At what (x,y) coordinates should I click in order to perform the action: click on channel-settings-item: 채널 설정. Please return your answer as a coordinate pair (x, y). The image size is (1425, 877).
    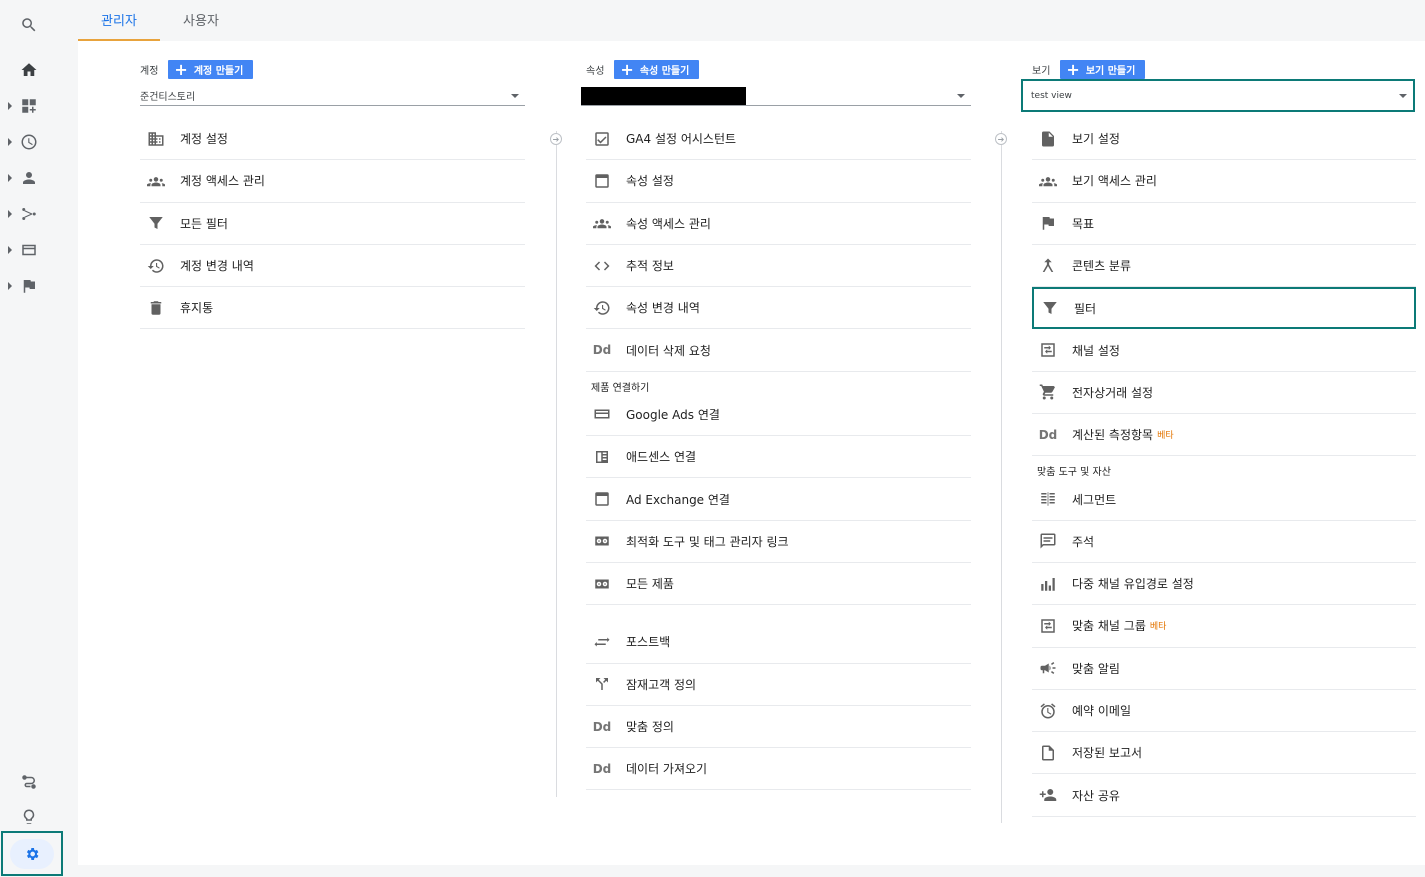
    Looking at the image, I should click on (1224, 350).